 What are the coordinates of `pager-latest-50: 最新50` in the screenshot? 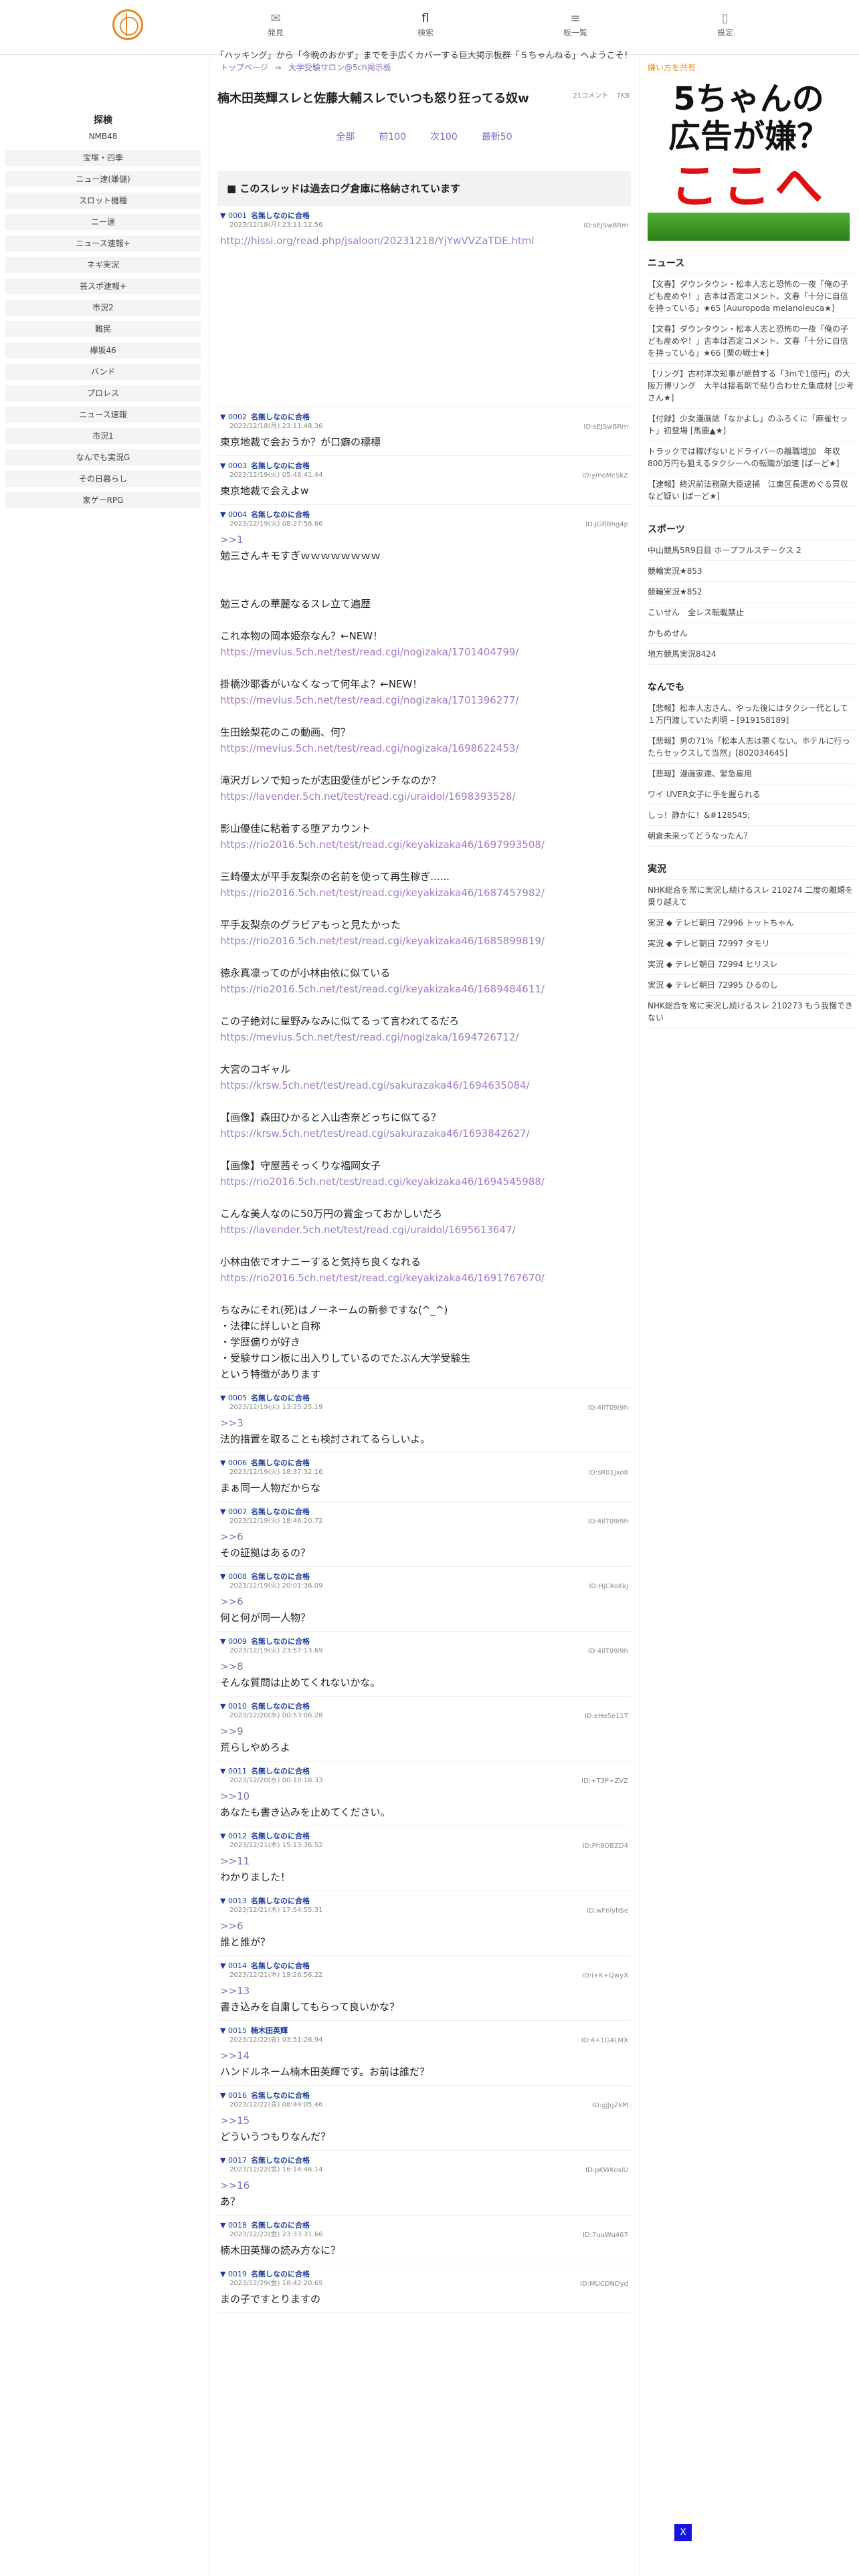 It's located at (497, 137).